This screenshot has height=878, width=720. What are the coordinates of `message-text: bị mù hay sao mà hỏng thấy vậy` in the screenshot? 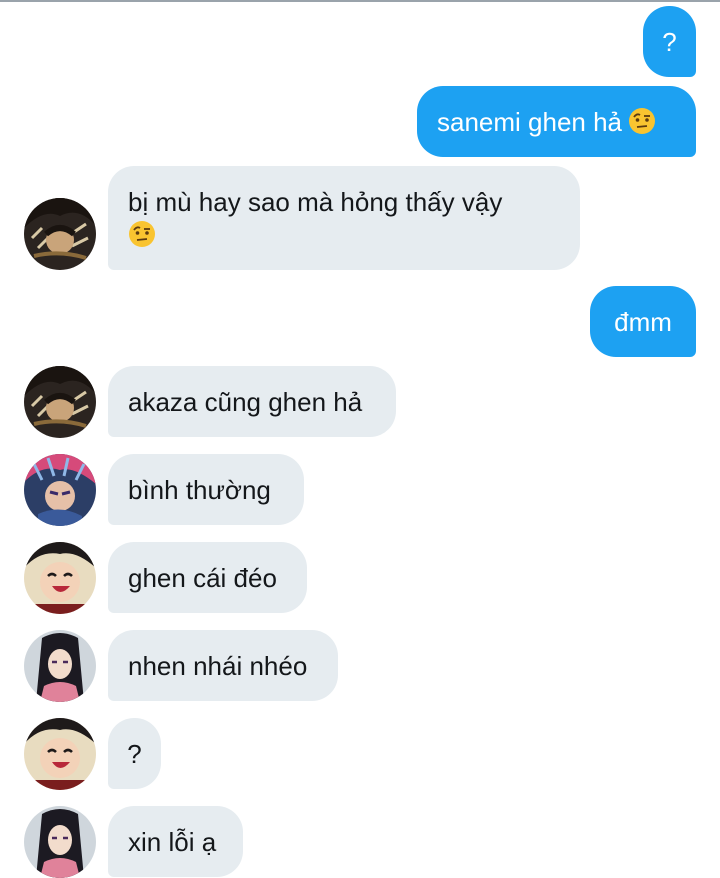 It's located at (315, 202).